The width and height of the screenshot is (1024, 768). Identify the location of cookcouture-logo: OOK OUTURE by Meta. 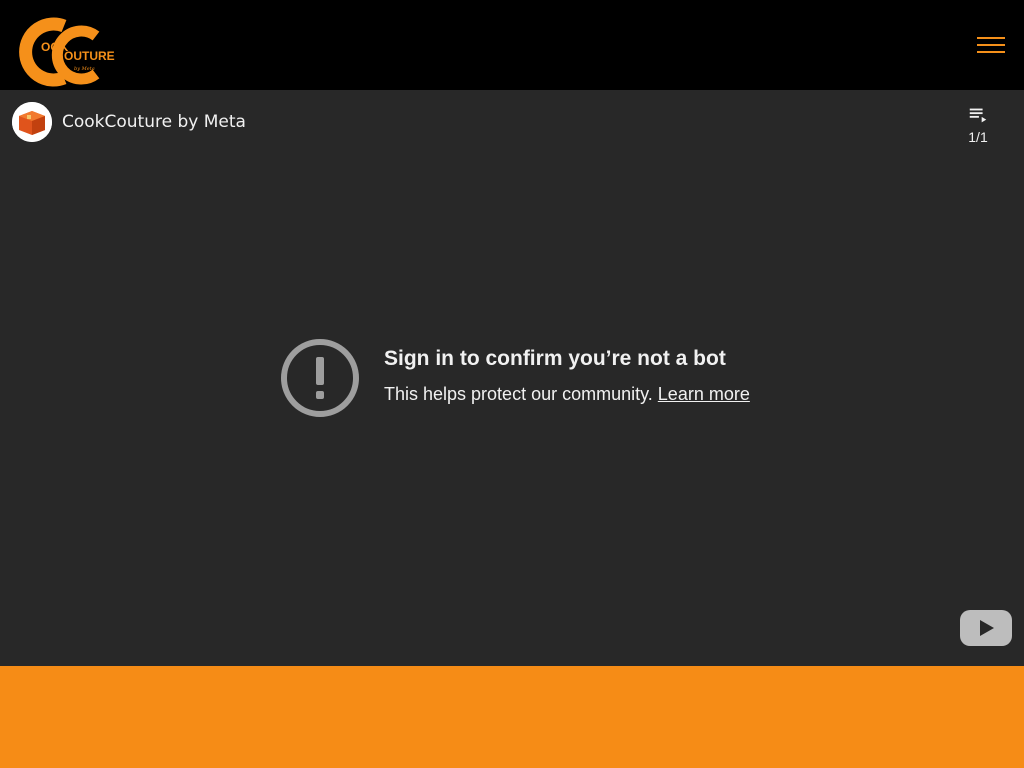
(68, 52).